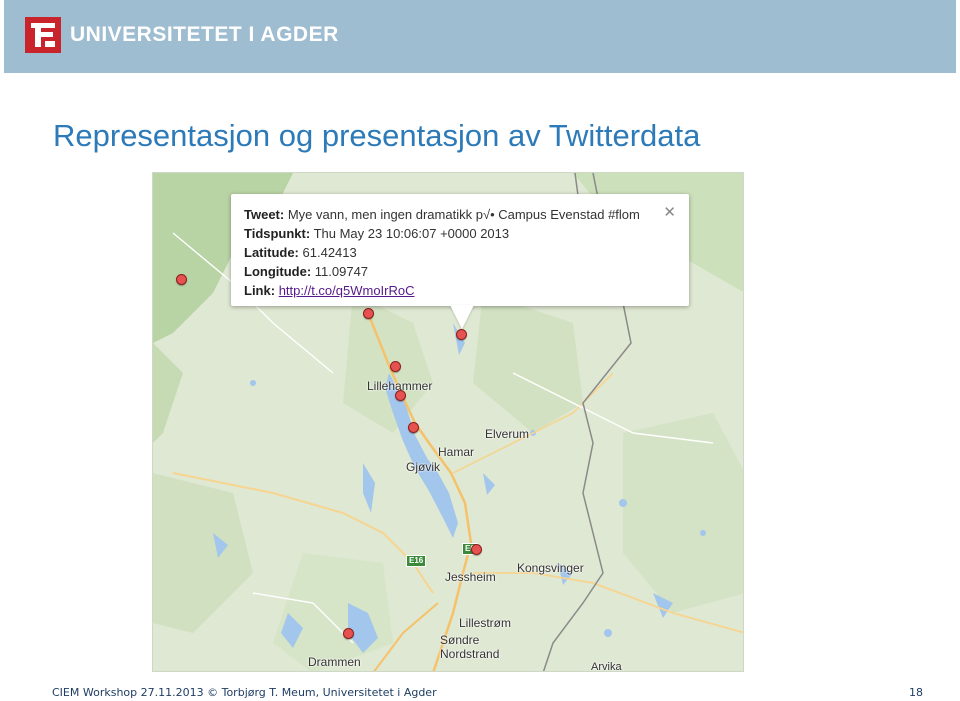 This screenshot has height=701, width=960. What do you see at coordinates (277, 233) in the screenshot?
I see `popup-time-label: Tidspunkt:` at bounding box center [277, 233].